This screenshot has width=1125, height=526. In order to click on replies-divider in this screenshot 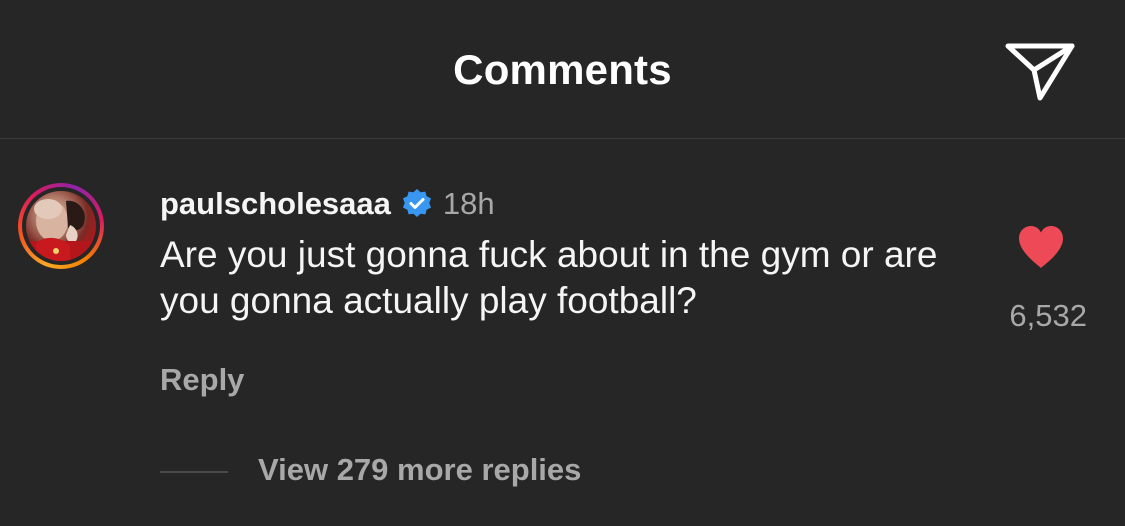, I will do `click(194, 472)`.